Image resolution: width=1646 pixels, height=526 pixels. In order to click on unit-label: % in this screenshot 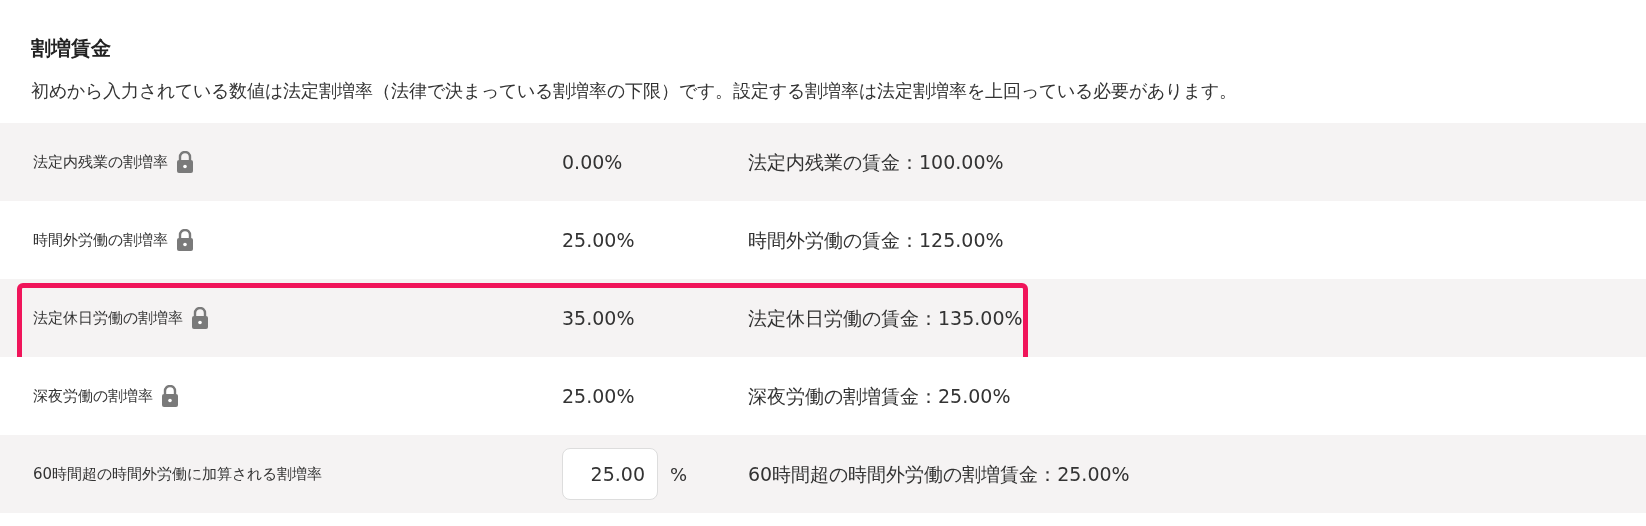, I will do `click(679, 474)`.